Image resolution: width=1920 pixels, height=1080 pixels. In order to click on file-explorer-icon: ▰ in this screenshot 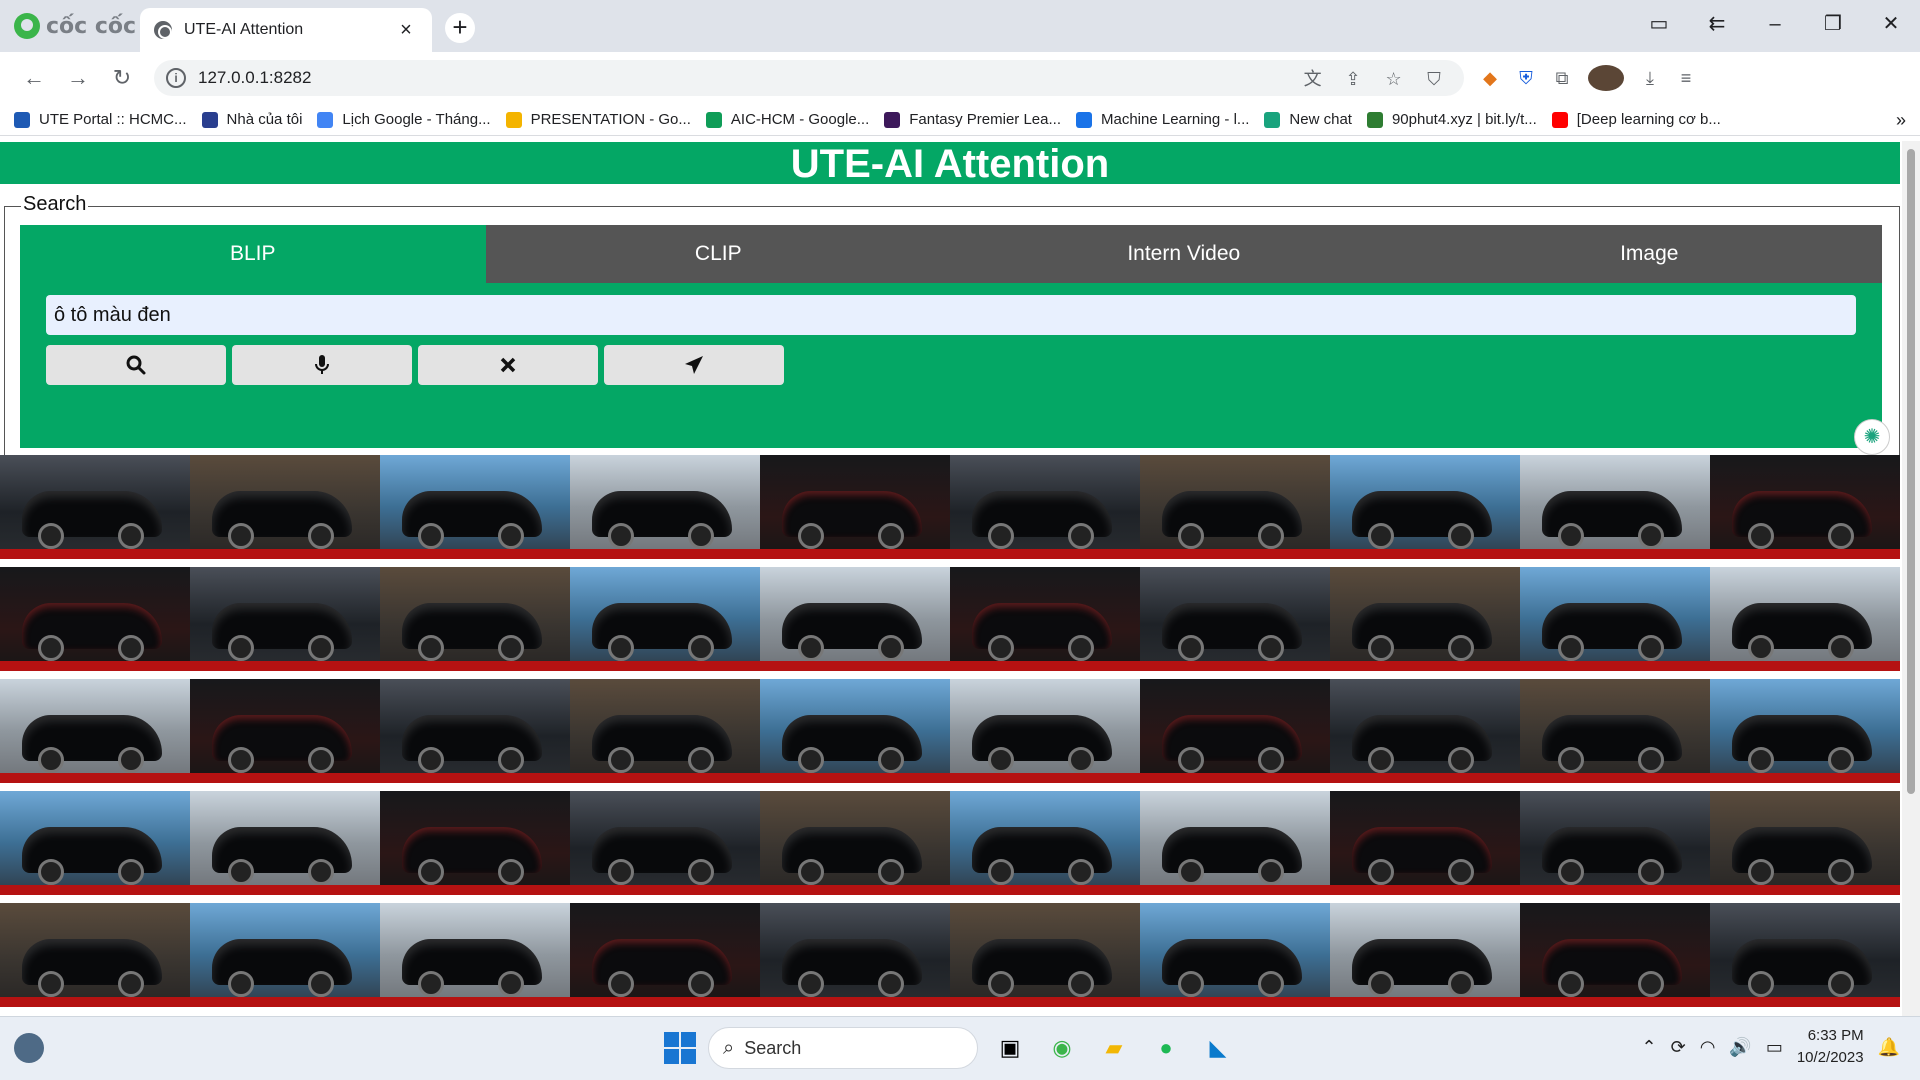, I will do `click(1114, 1048)`.